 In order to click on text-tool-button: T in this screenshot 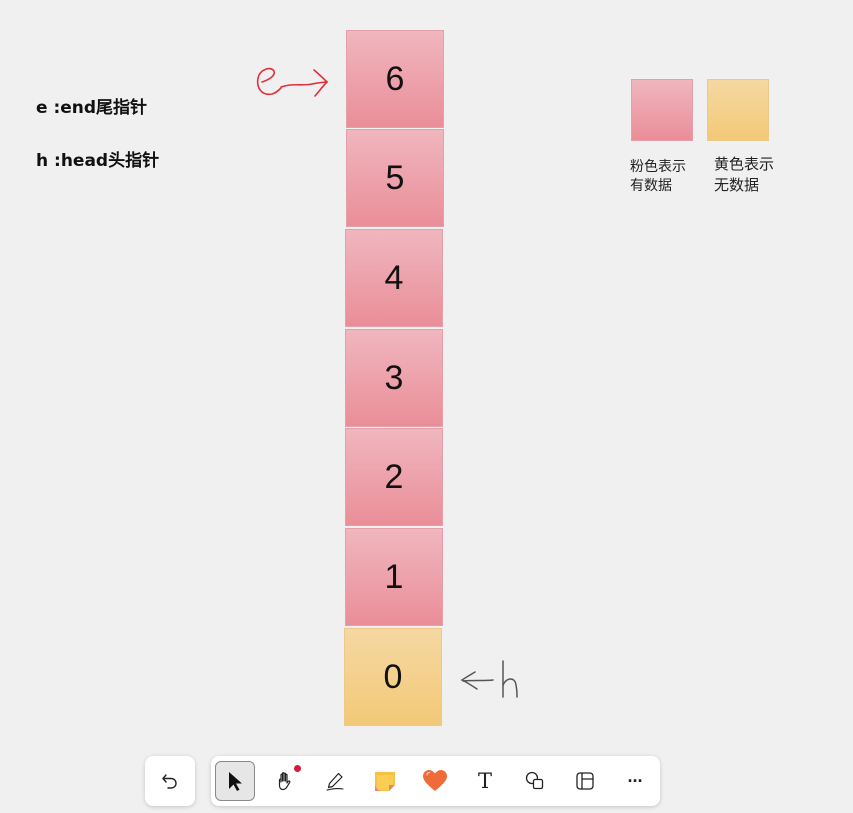, I will do `click(485, 781)`.